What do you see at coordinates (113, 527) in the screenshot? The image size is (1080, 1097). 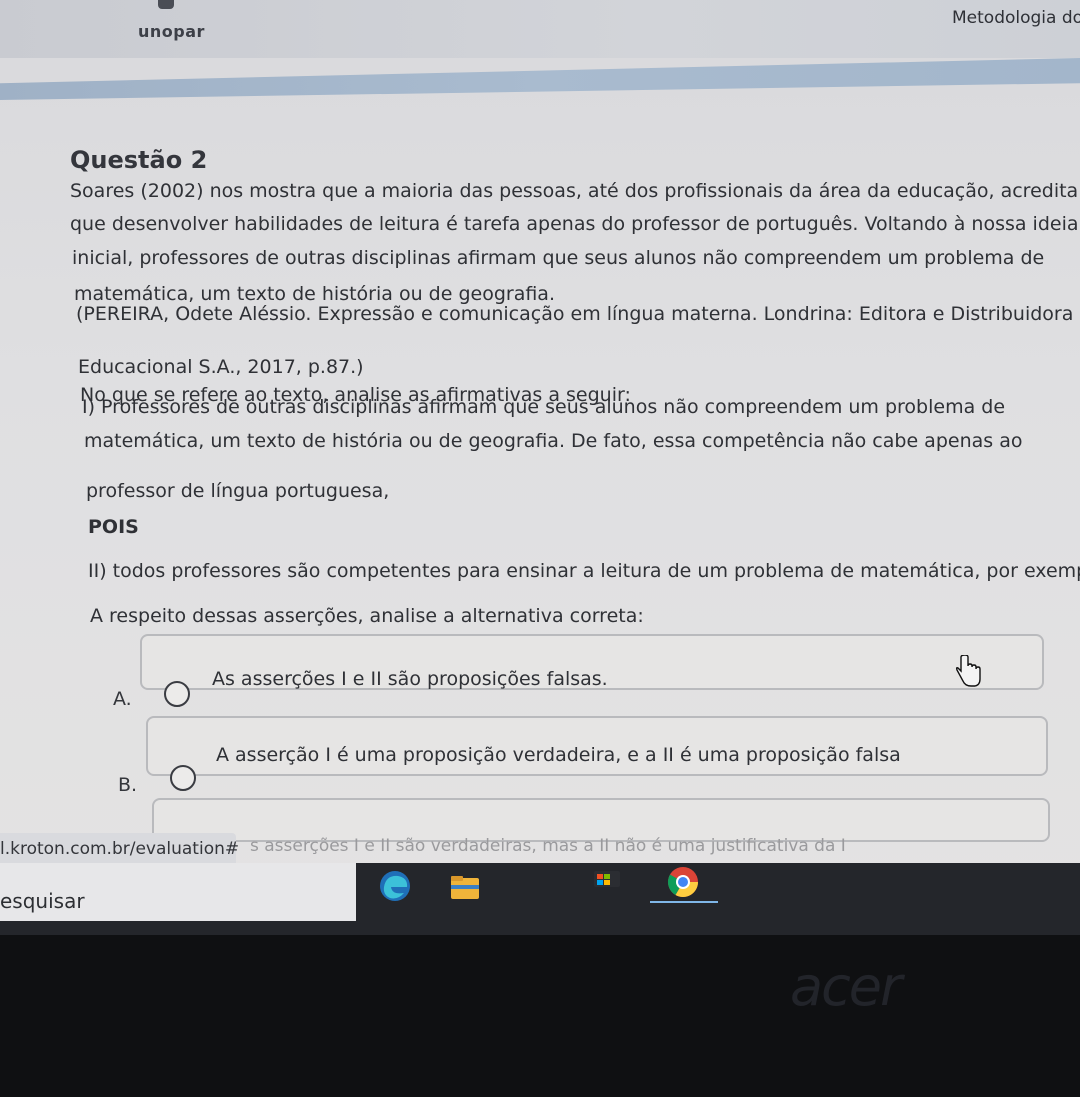 I see `pois-label: POIS` at bounding box center [113, 527].